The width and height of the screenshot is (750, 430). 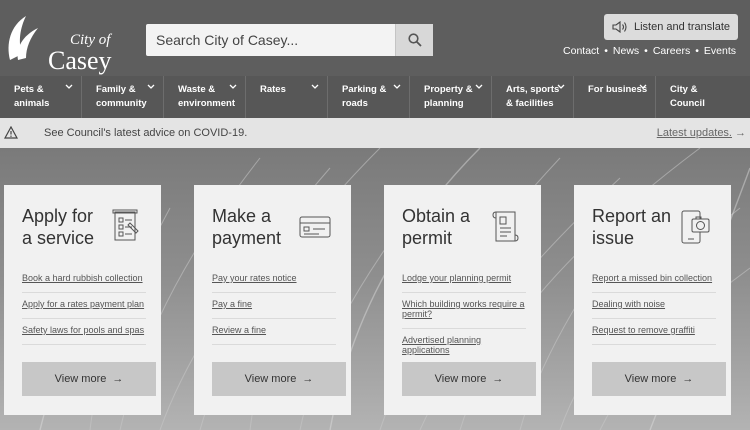 I want to click on card-link: Request to remove graffiti, so click(x=654, y=335).